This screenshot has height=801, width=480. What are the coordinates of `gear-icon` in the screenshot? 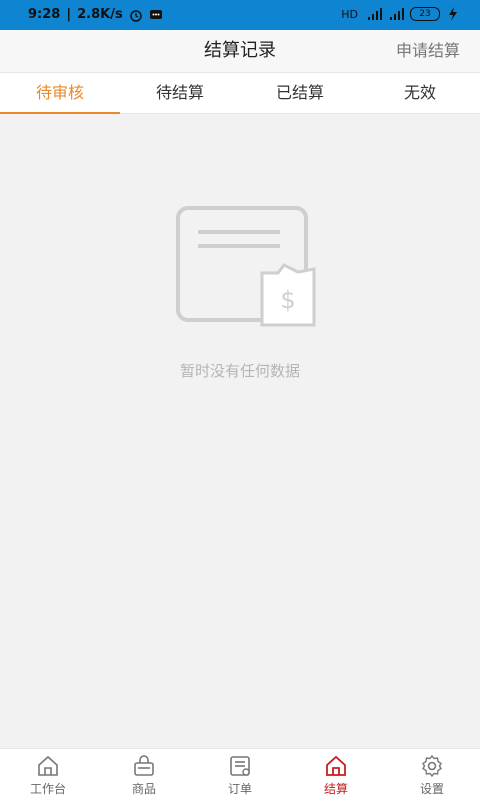 It's located at (432, 765).